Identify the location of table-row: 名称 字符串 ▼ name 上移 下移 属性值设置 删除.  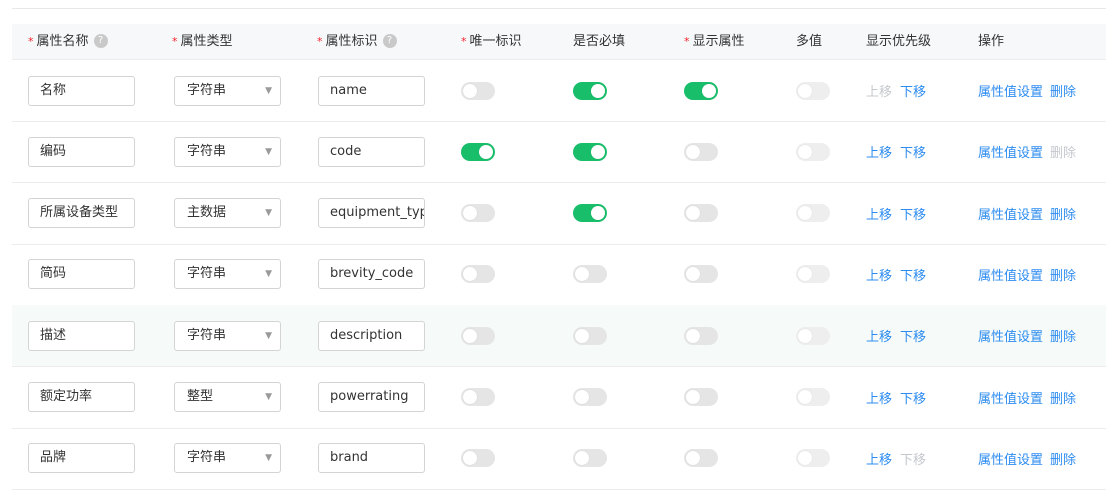
(559, 91).